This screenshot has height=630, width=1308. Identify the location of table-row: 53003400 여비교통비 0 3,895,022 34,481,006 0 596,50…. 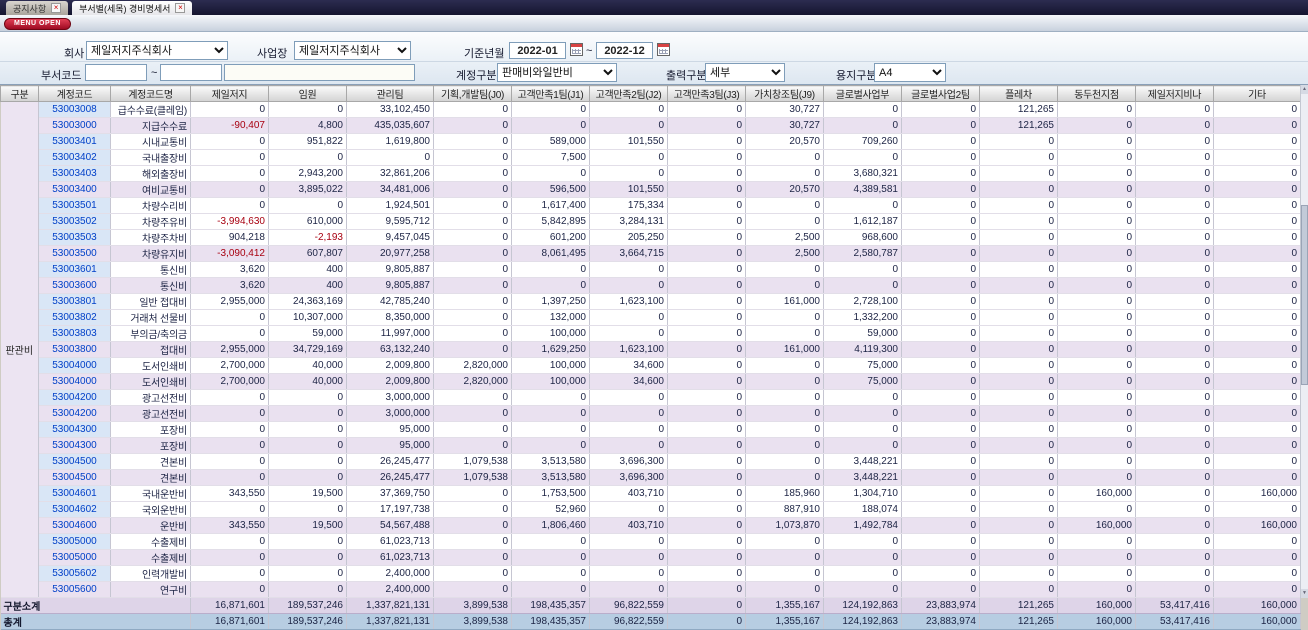
(651, 189).